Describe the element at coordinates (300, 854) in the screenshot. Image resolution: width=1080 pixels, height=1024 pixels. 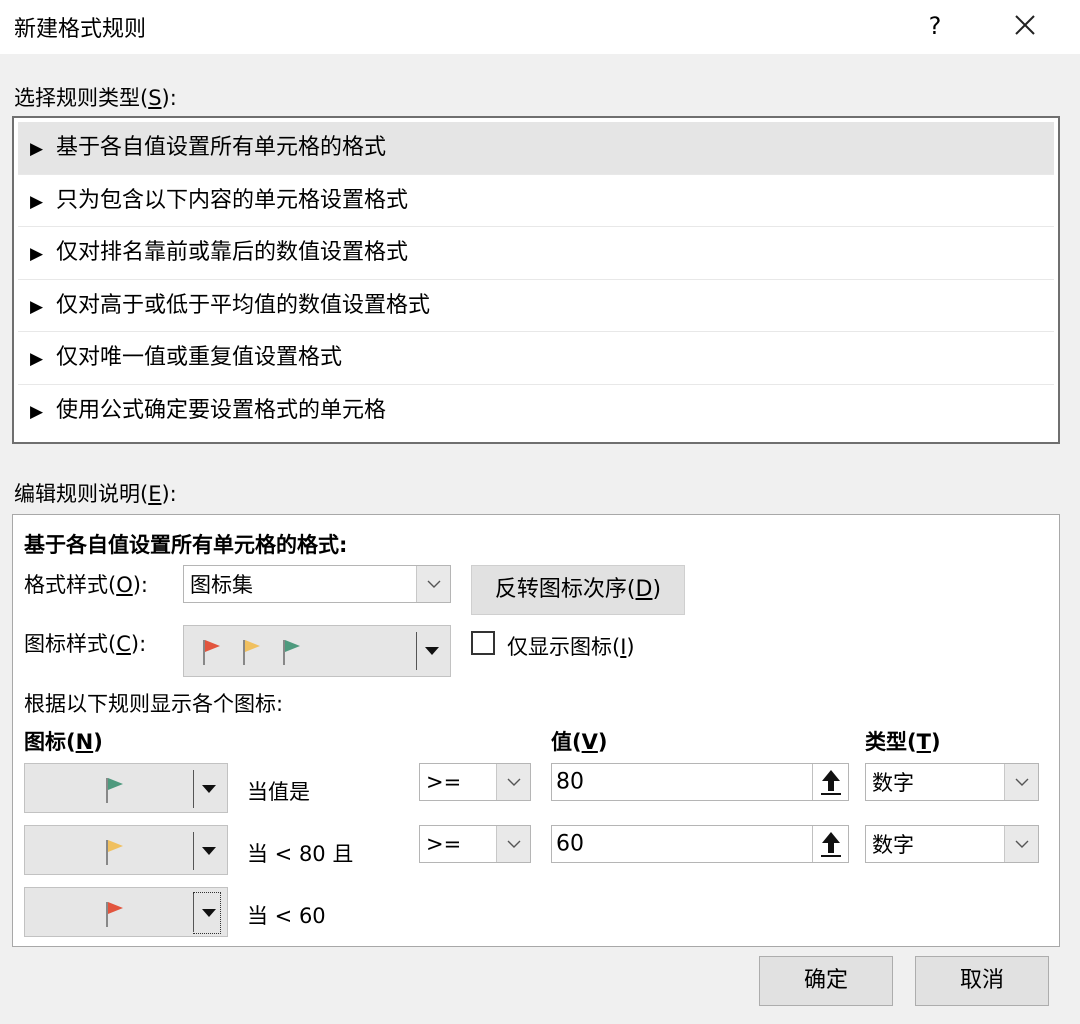
I see `condition-text: 当 < 80 且` at that location.